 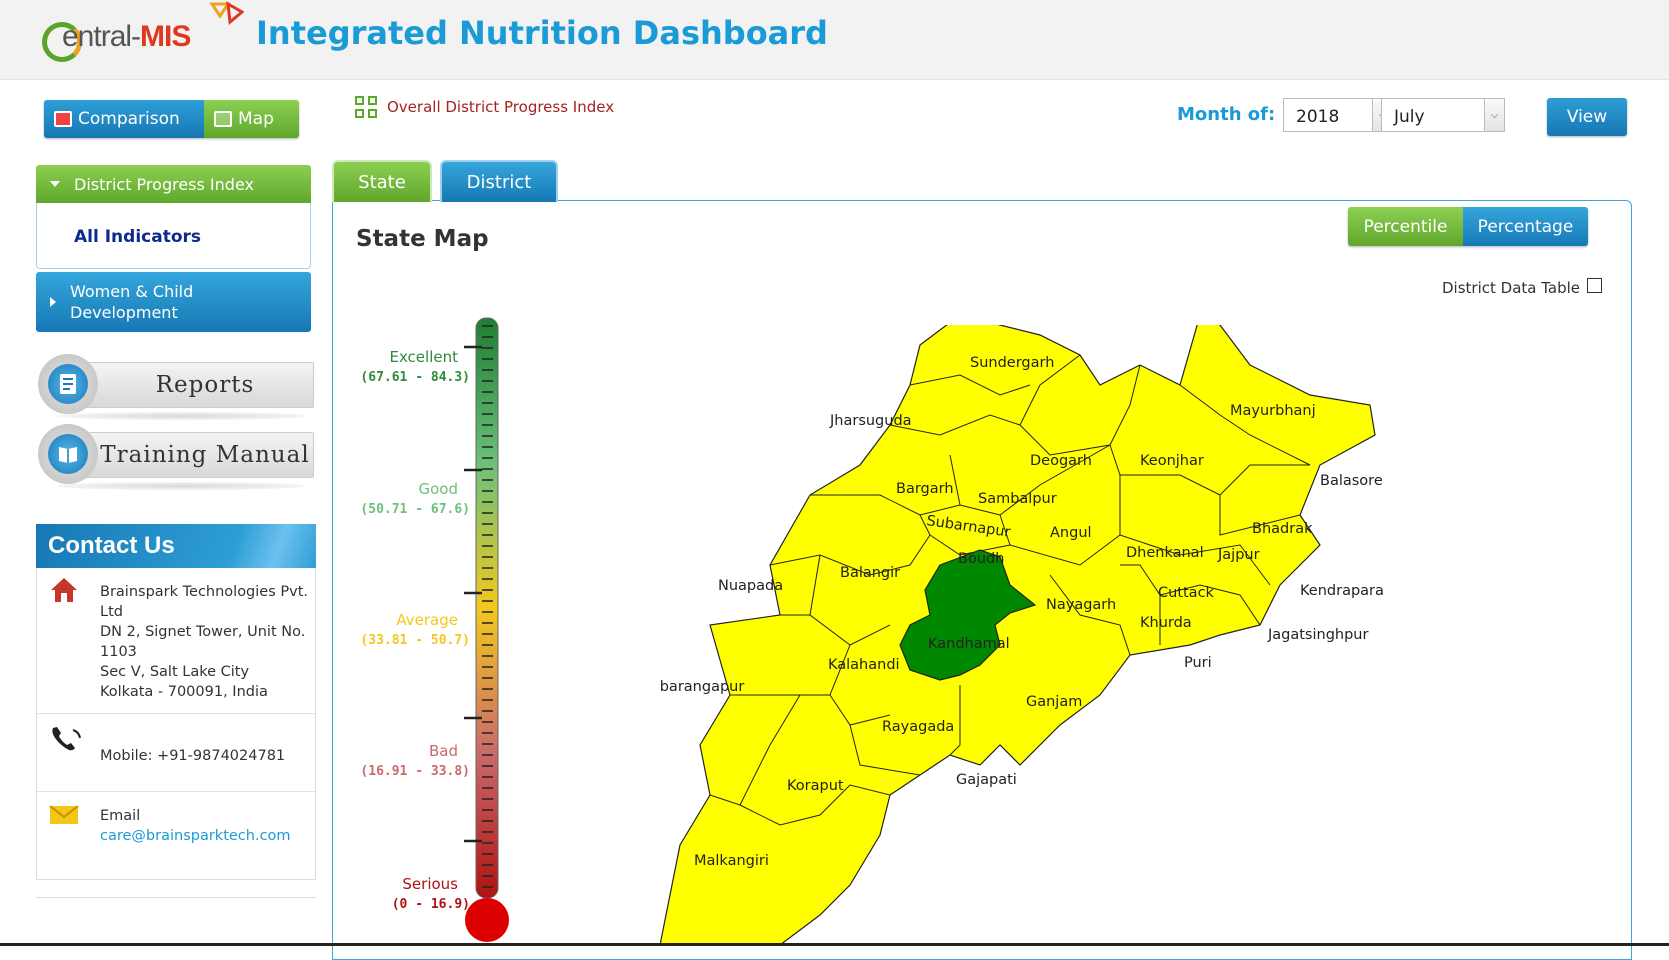 I want to click on district-label-rayagada: Rayagada, so click(x=918, y=727).